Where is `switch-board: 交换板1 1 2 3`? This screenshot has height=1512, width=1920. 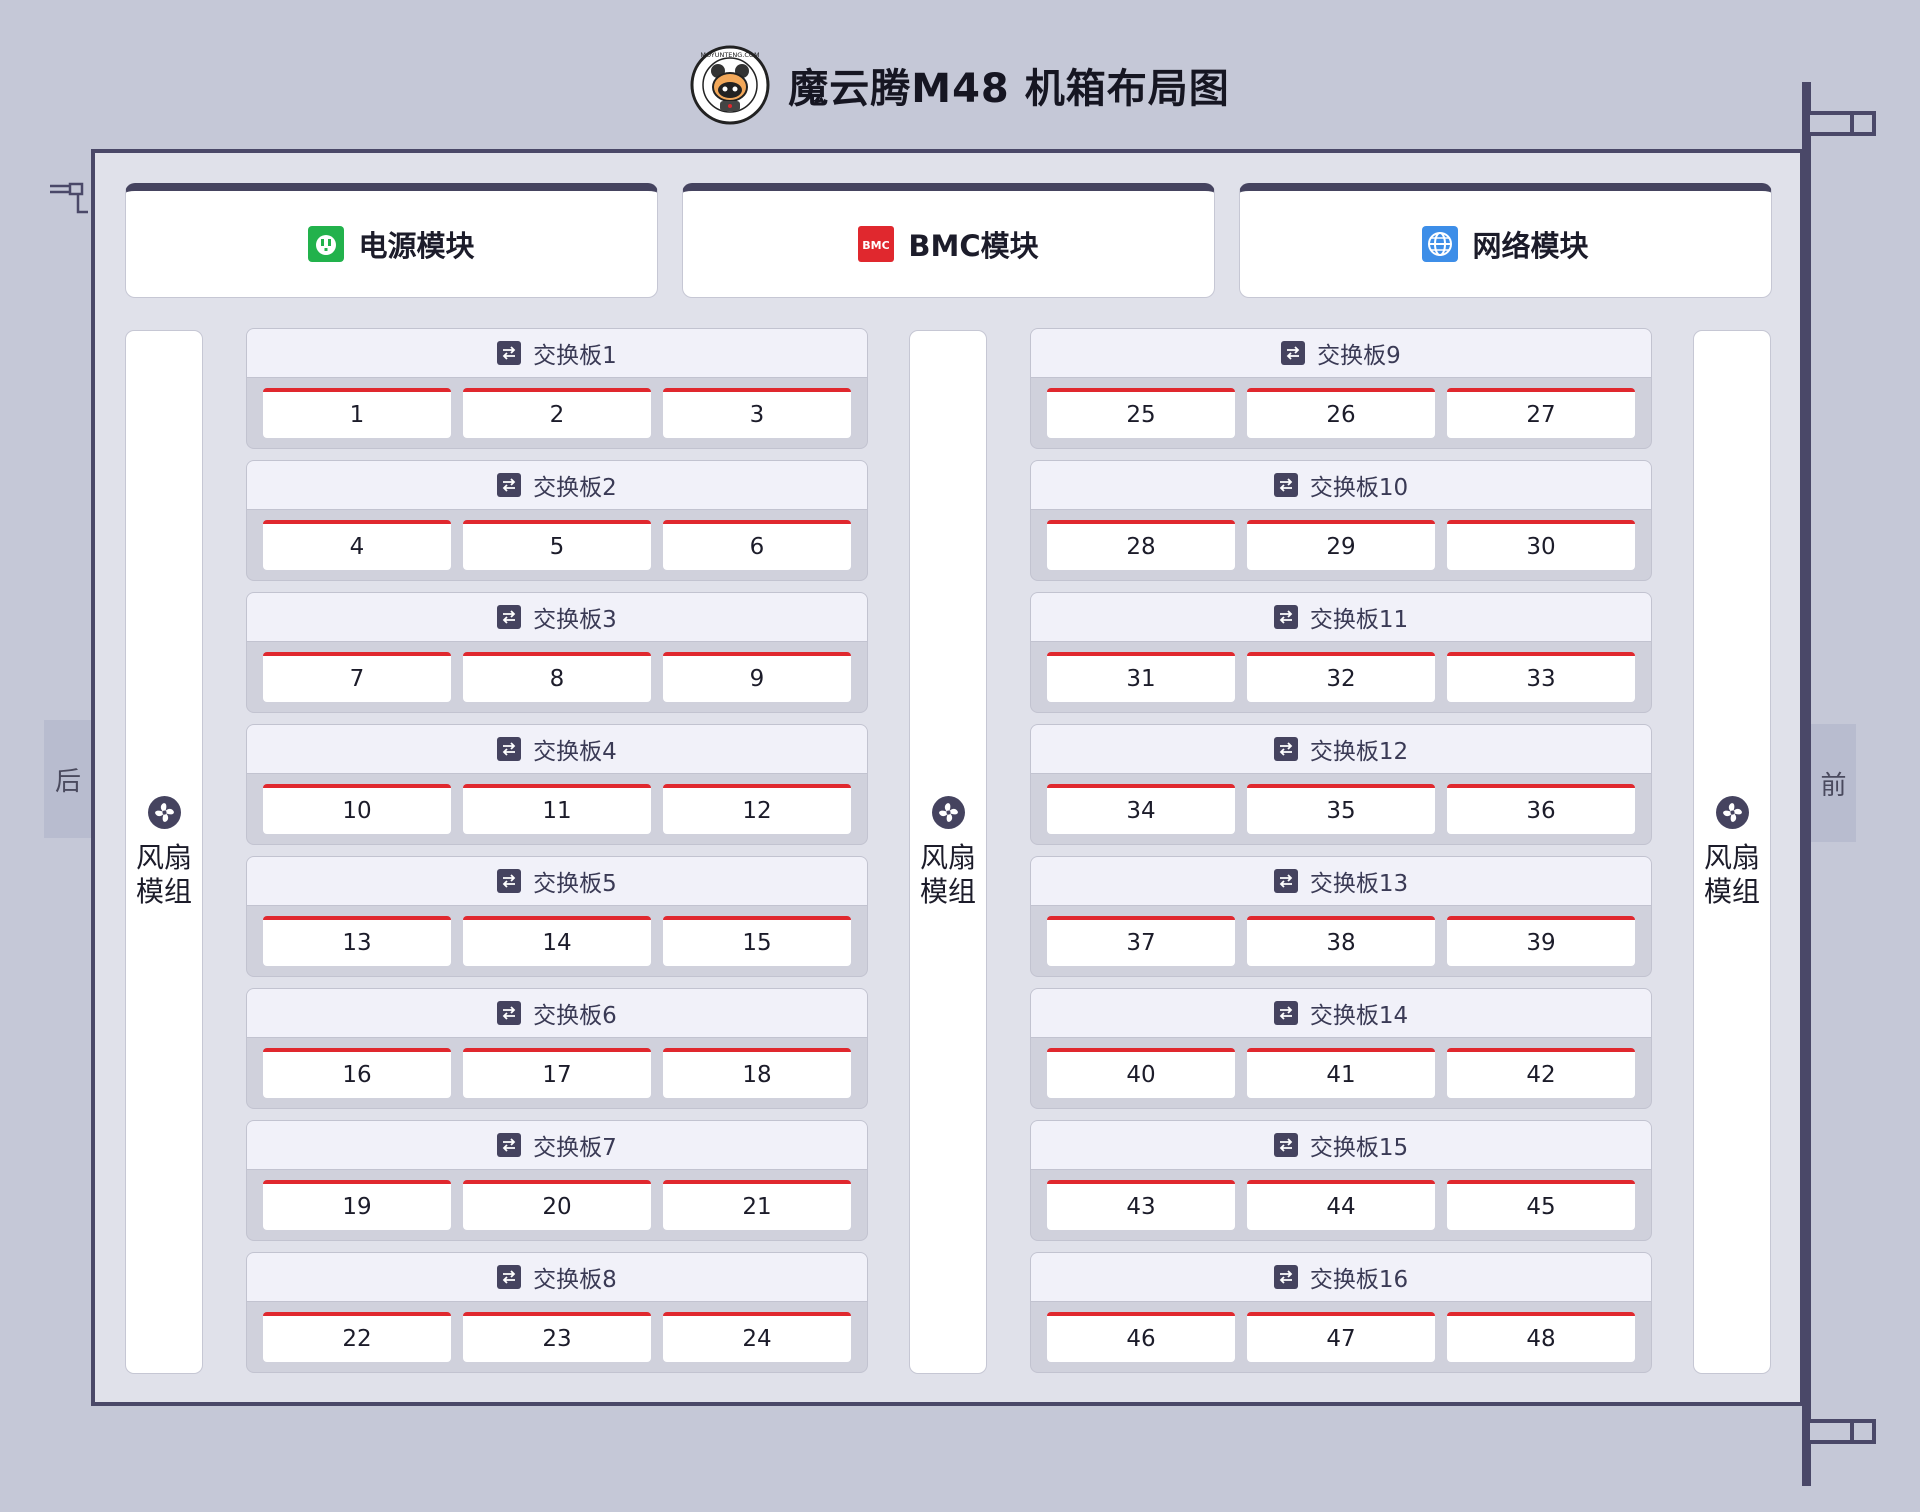
switch-board: 交换板1 1 2 3 is located at coordinates (557, 388).